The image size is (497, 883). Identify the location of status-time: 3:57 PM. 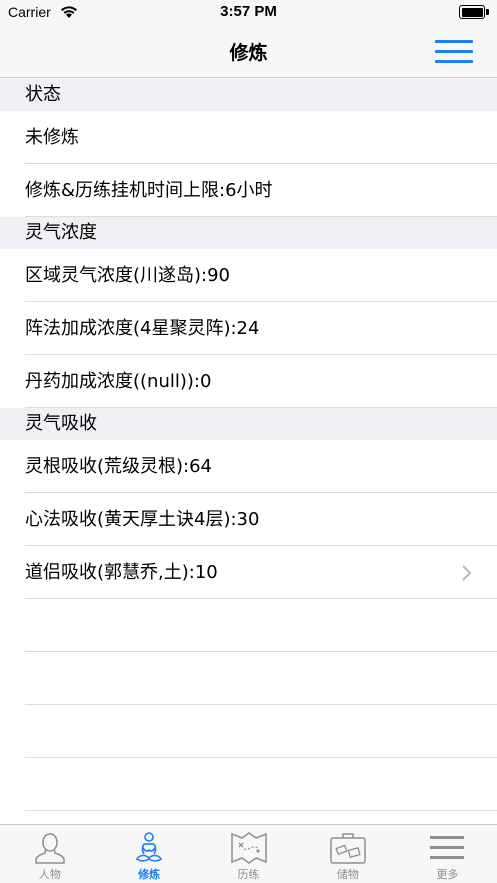
(248, 11).